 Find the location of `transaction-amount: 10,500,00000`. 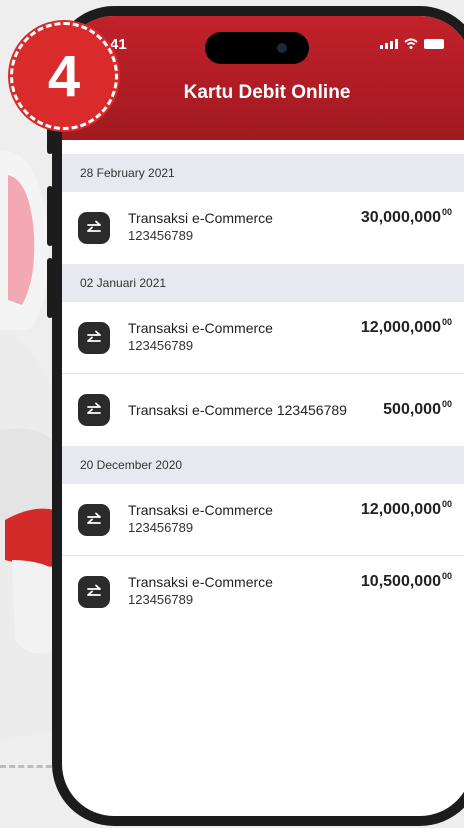

transaction-amount: 10,500,00000 is located at coordinates (406, 580).